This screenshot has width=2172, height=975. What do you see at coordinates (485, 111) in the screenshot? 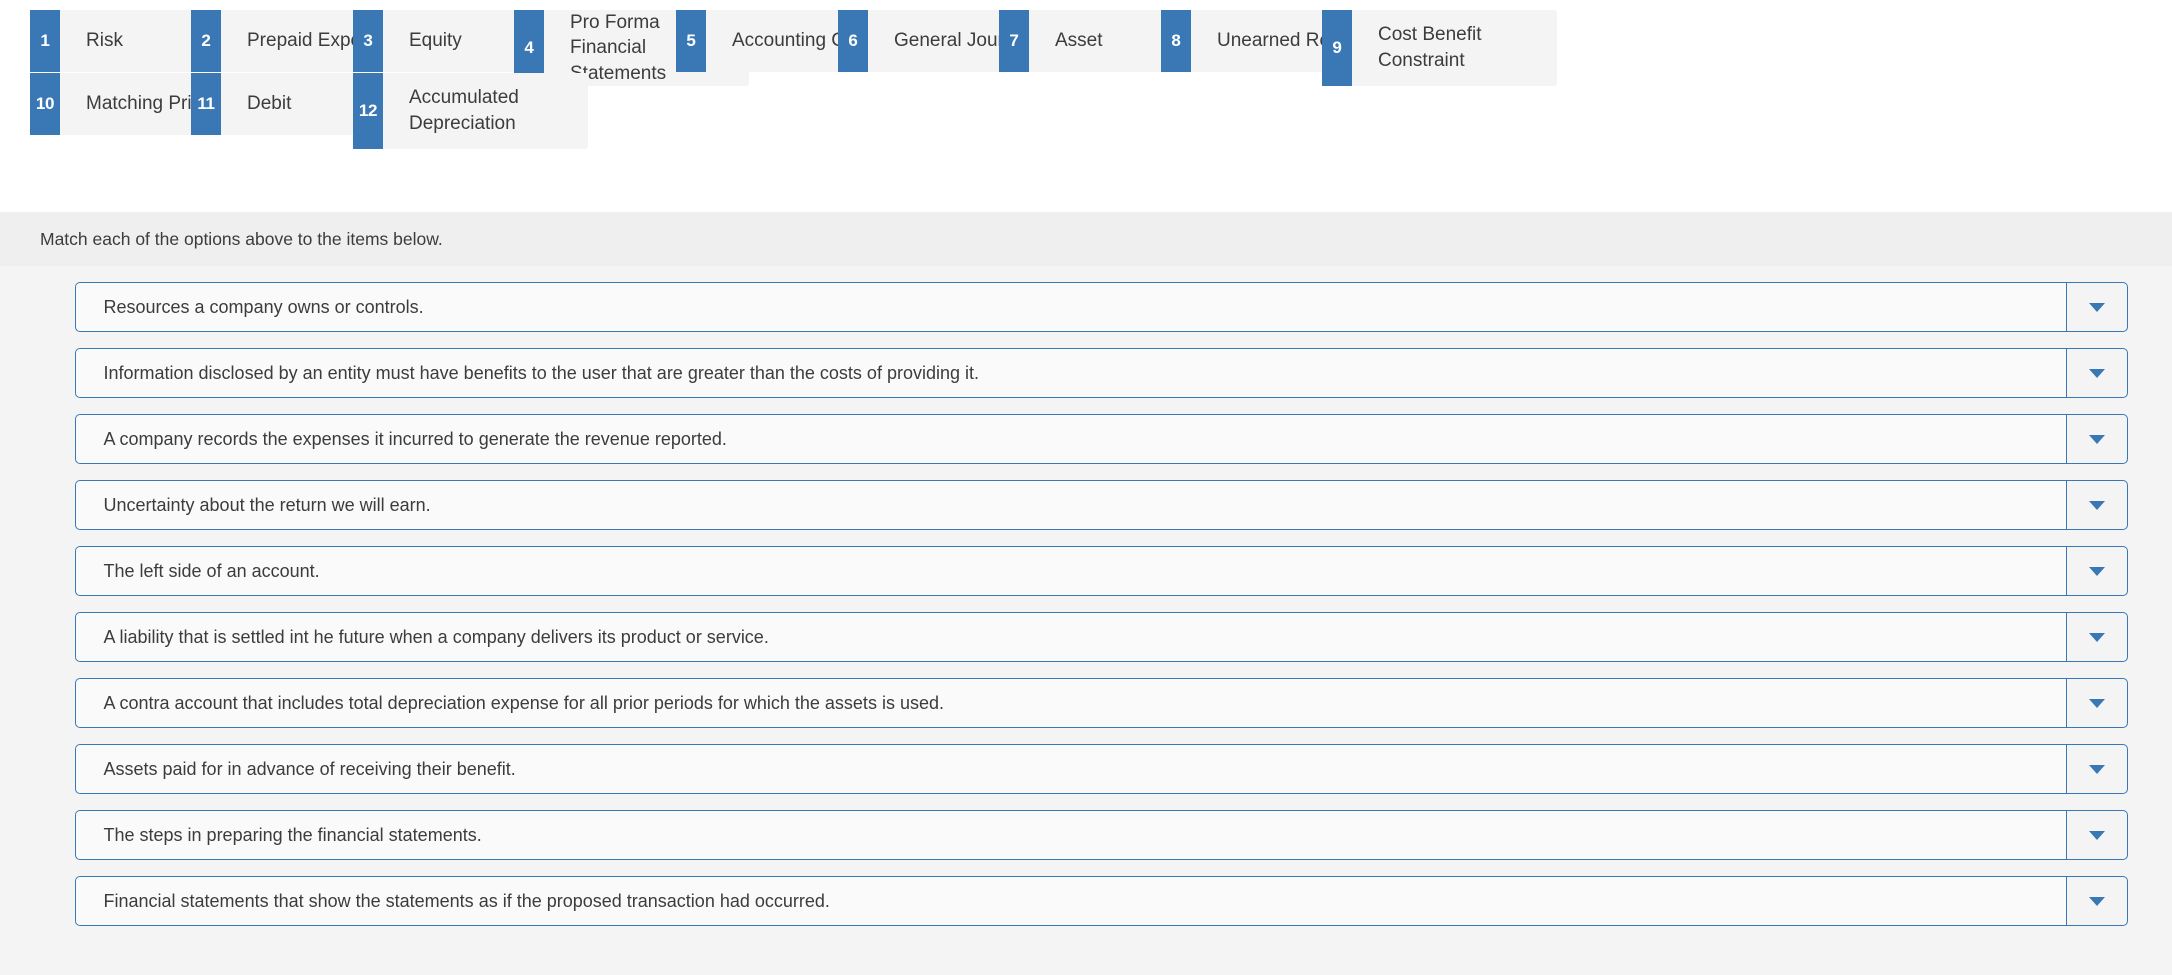
I see `option-label: Accumulated Depreciation` at bounding box center [485, 111].